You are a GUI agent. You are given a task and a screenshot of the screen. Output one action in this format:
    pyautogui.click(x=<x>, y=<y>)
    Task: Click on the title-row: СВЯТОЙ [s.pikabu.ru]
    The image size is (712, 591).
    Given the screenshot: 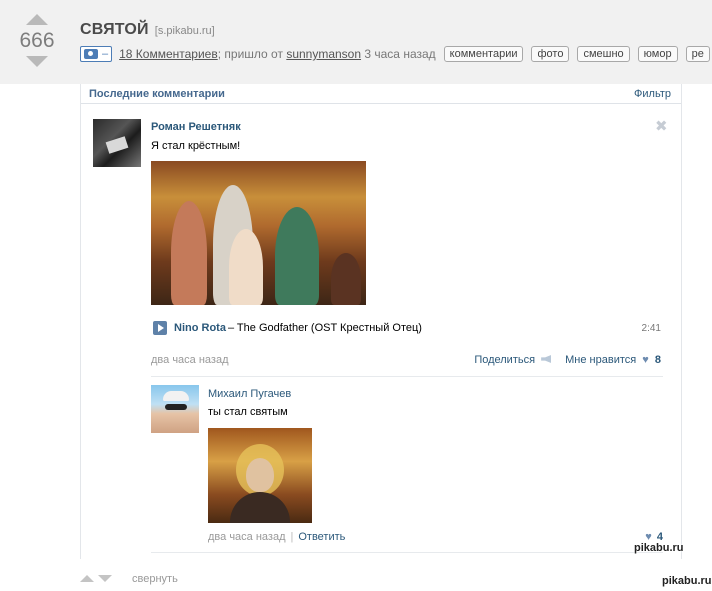 What is the action you would take?
    pyautogui.click(x=147, y=30)
    